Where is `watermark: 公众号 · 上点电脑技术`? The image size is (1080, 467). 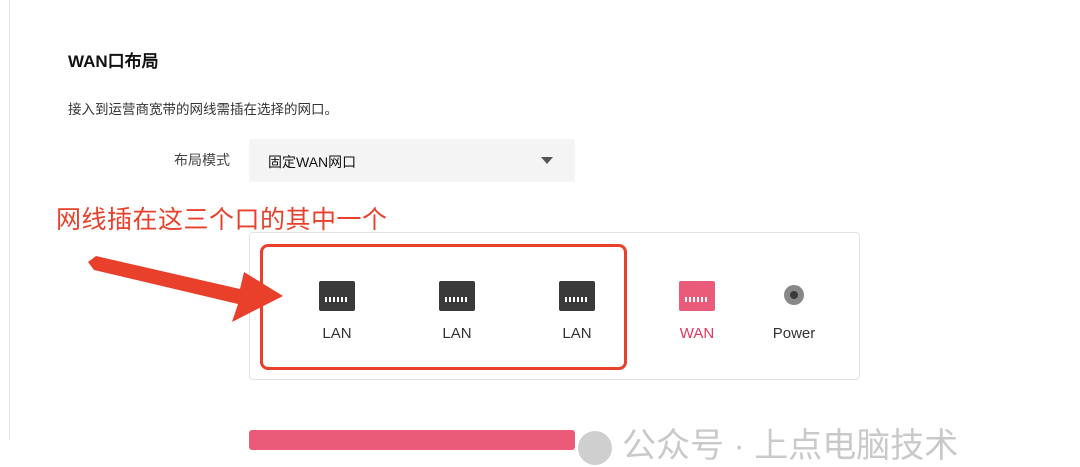
watermark: 公众号 · 上点电脑技术 is located at coordinates (768, 442).